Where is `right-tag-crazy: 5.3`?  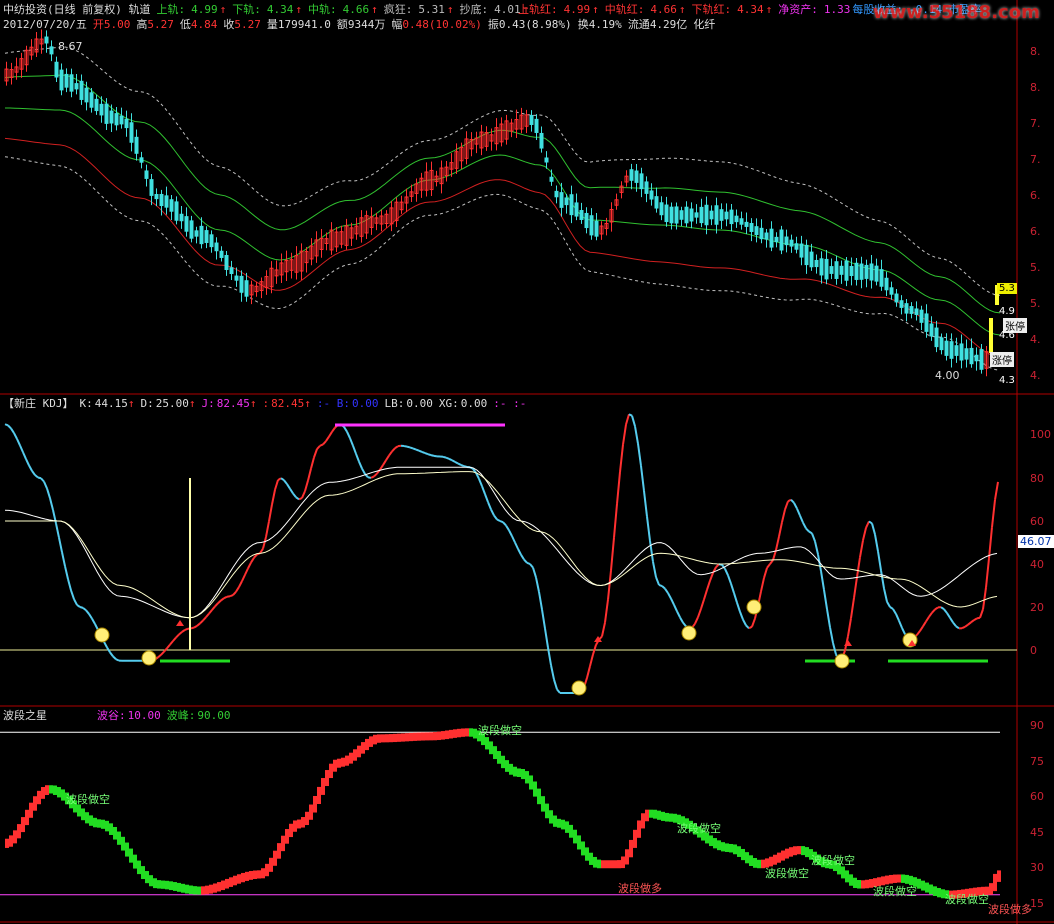
right-tag-crazy: 5.3 is located at coordinates (1007, 288).